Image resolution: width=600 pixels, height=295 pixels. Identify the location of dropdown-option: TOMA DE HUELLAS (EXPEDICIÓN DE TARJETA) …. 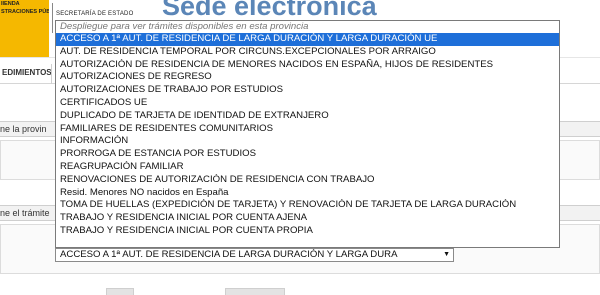
(307, 205).